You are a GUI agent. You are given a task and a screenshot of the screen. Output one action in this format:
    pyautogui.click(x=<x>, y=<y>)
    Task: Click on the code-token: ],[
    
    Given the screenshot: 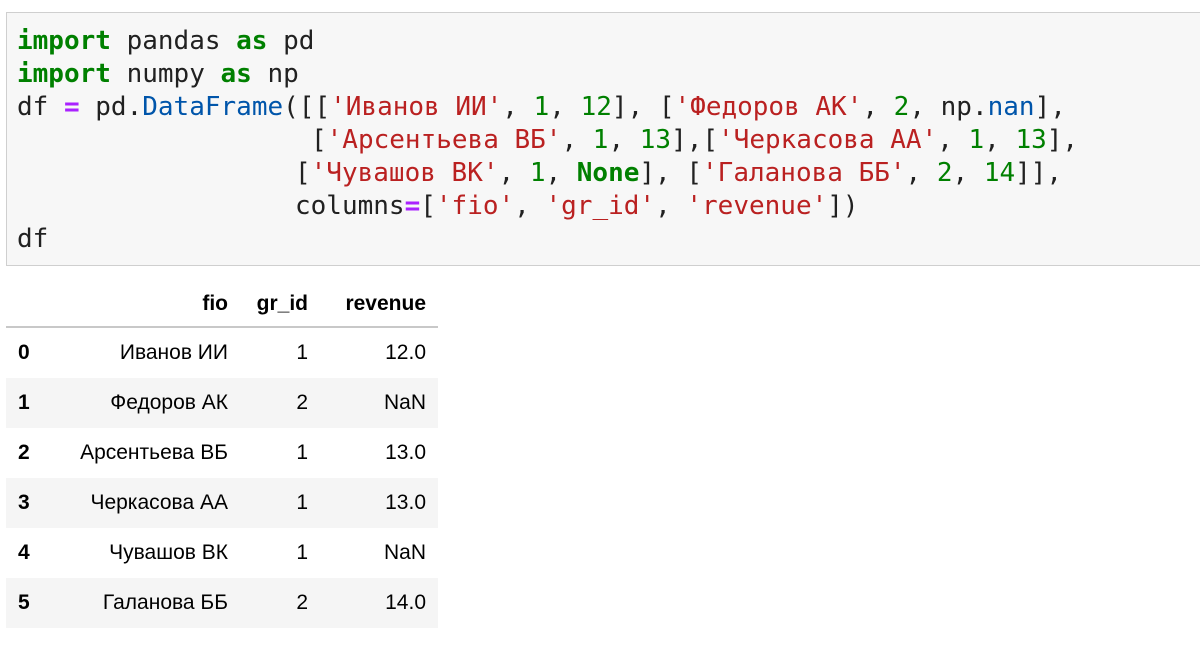 What is the action you would take?
    pyautogui.click(x=695, y=140)
    